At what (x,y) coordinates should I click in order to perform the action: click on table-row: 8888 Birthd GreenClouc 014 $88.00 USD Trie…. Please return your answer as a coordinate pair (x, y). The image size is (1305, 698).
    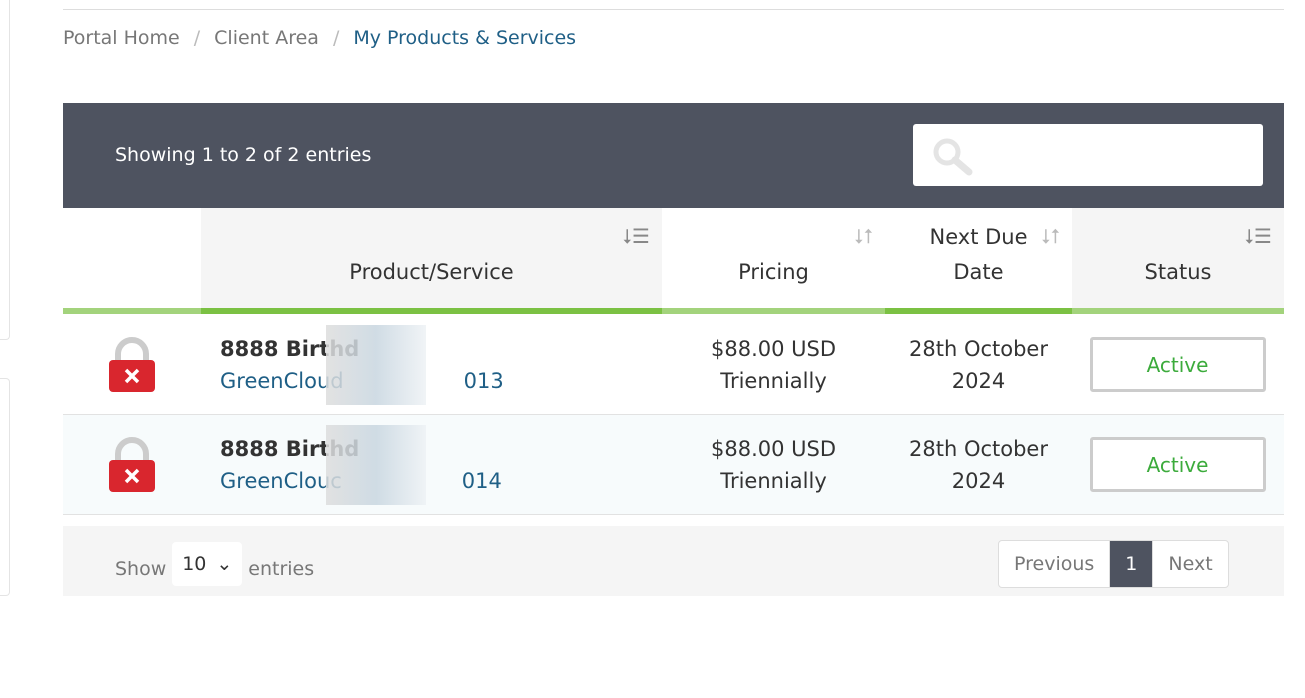
    Looking at the image, I should click on (673, 465).